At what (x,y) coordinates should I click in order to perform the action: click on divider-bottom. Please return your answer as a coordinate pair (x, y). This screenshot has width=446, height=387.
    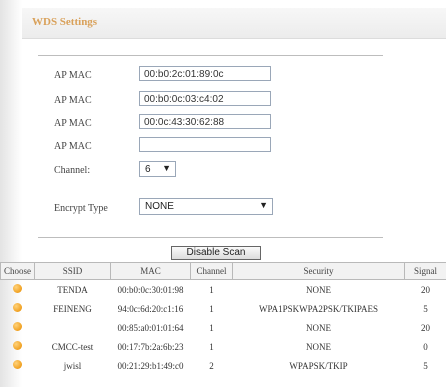
    Looking at the image, I should click on (210, 237).